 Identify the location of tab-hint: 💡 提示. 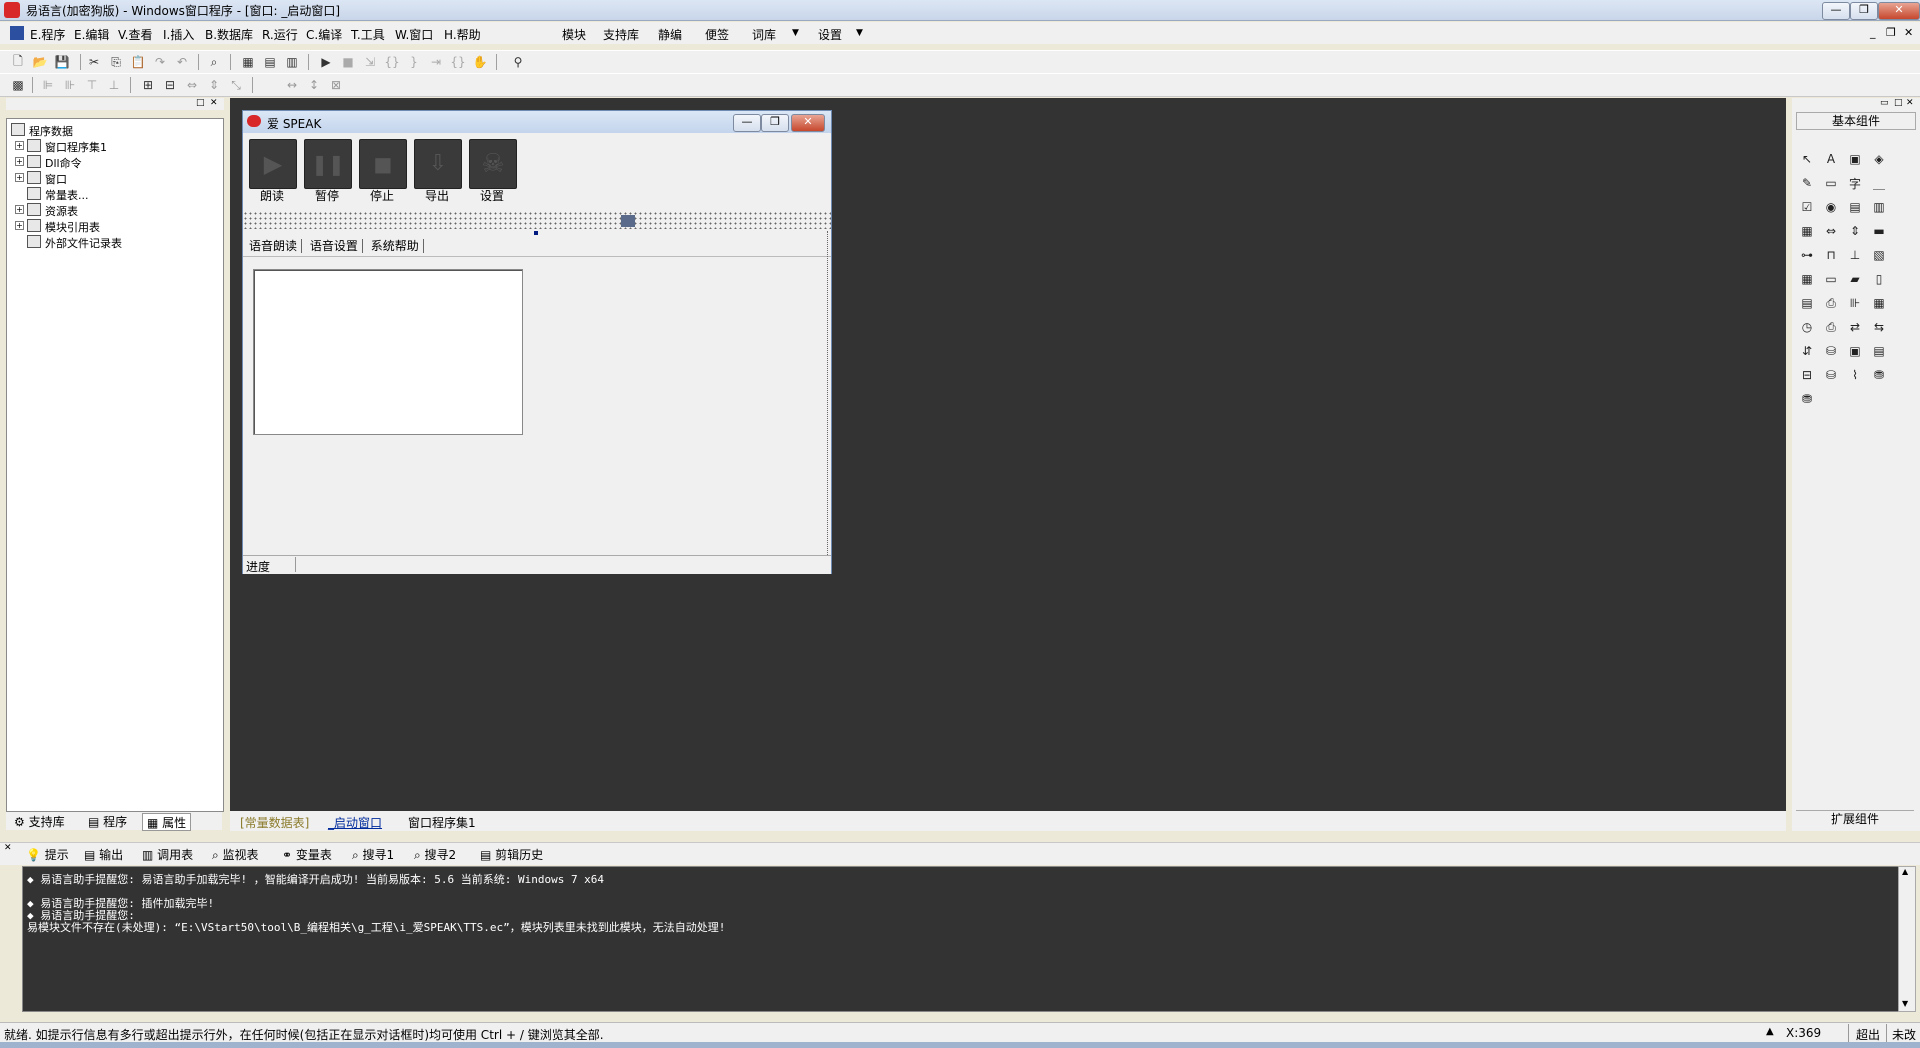
(47, 854).